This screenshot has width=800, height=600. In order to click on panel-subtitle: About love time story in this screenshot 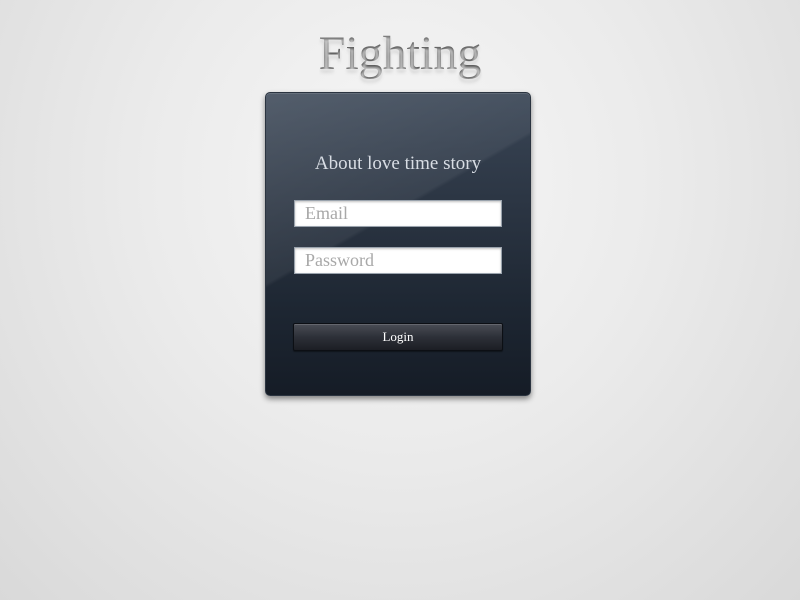, I will do `click(398, 163)`.